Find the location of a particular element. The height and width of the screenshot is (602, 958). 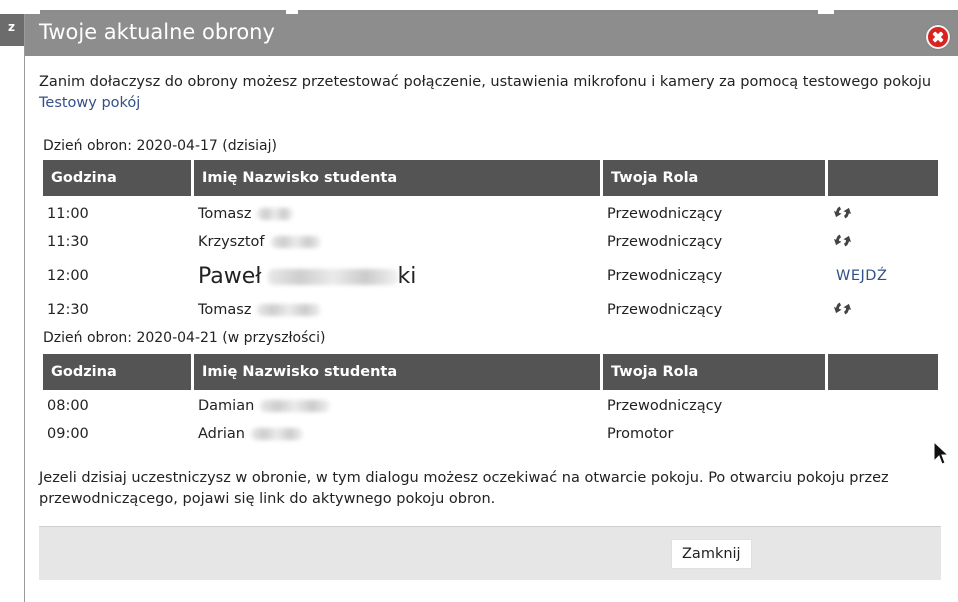

row-student: Damian is located at coordinates (398, 406).